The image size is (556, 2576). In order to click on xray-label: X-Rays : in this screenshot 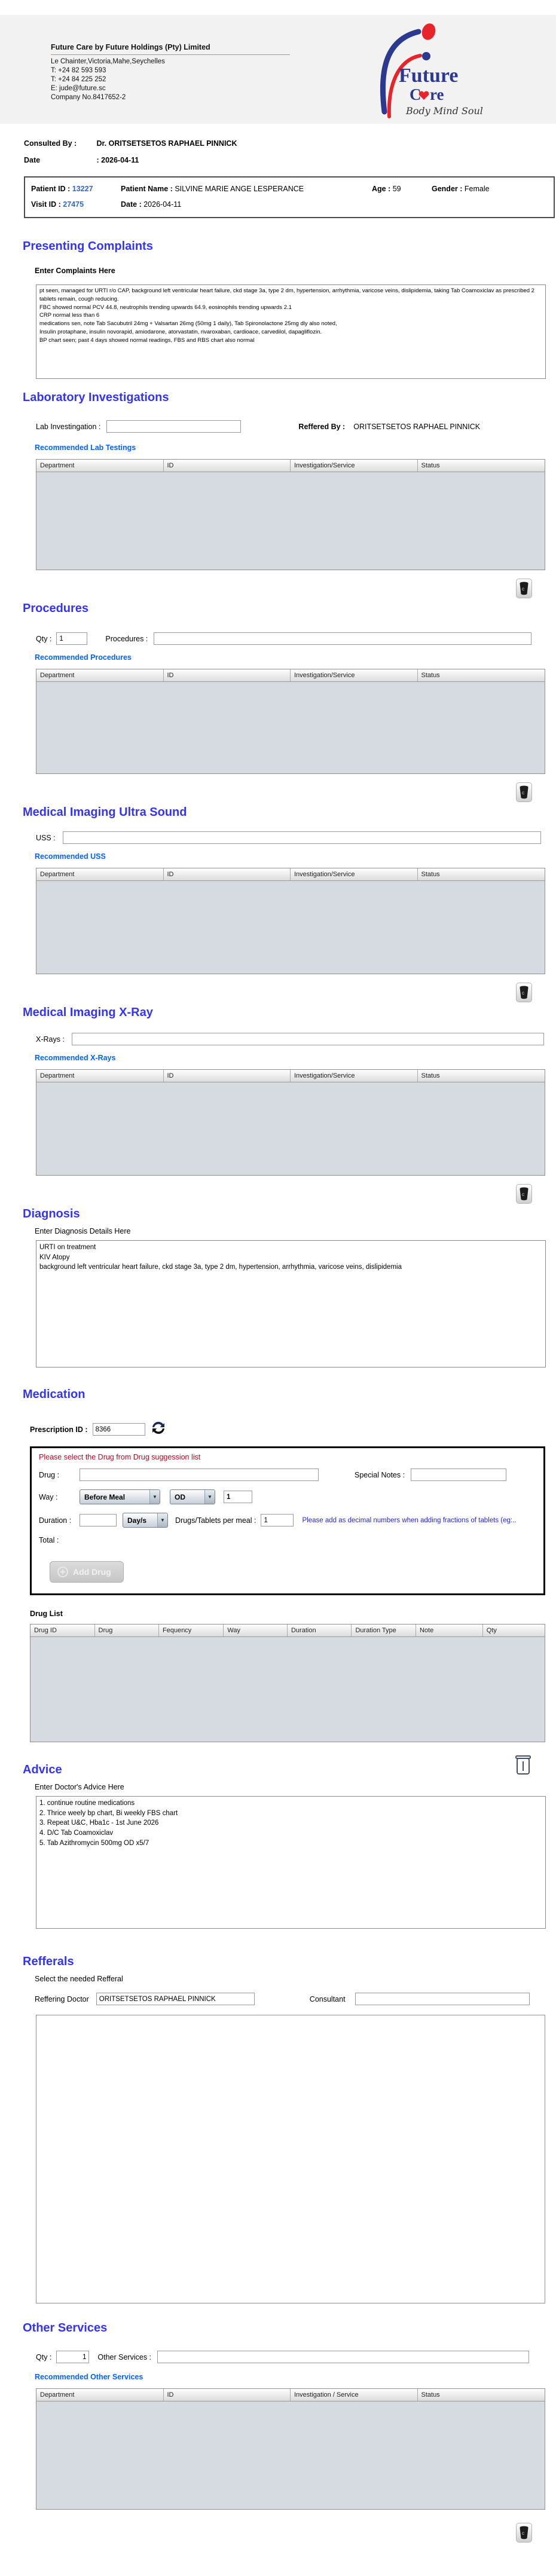, I will do `click(50, 1039)`.